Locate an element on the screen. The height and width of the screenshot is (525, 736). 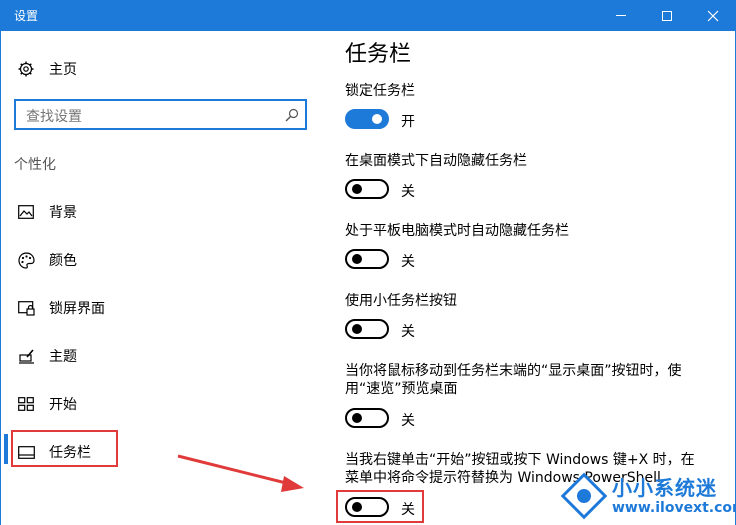
watermark: 小小系统迷 www.ilovext.com is located at coordinates (648, 496).